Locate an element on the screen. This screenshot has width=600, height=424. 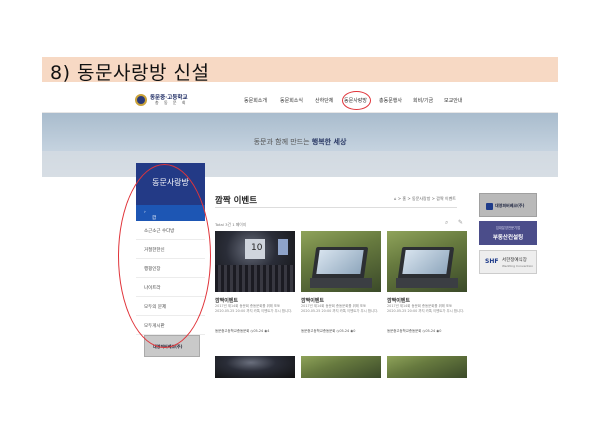
breadcrumb: ⌂ > 홈 > 동문사랑방 > 깜짝 이벤트 is located at coordinates (425, 198).